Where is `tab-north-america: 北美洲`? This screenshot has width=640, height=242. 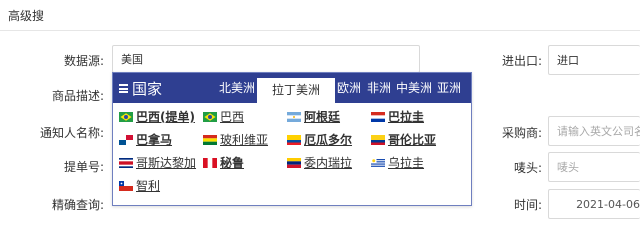 tab-north-america: 北美洲 is located at coordinates (237, 88).